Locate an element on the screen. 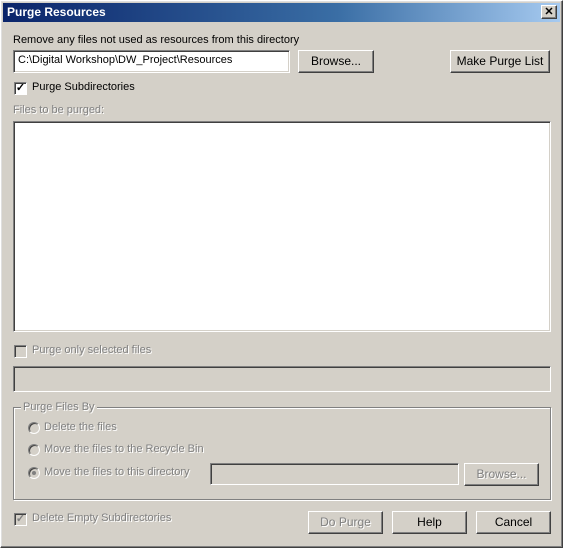  radio-delete-files is located at coordinates (34, 428).